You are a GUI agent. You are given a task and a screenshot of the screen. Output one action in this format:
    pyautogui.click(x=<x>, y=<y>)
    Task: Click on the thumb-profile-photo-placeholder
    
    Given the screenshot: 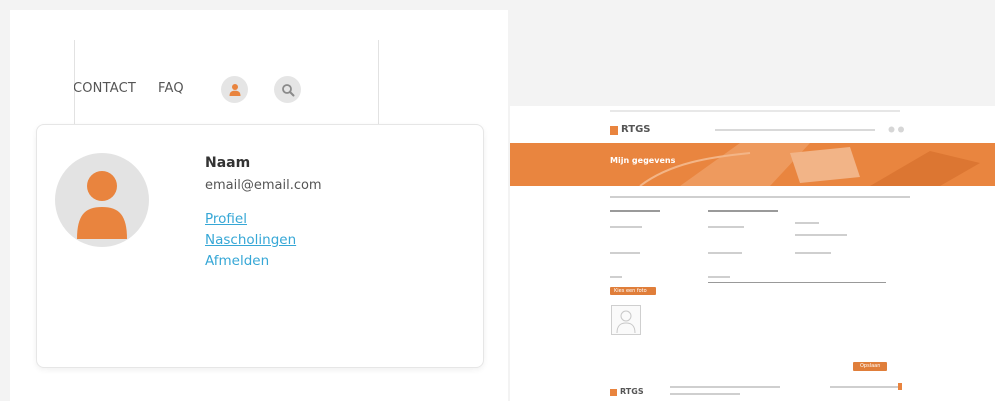 What is the action you would take?
    pyautogui.click(x=626, y=320)
    